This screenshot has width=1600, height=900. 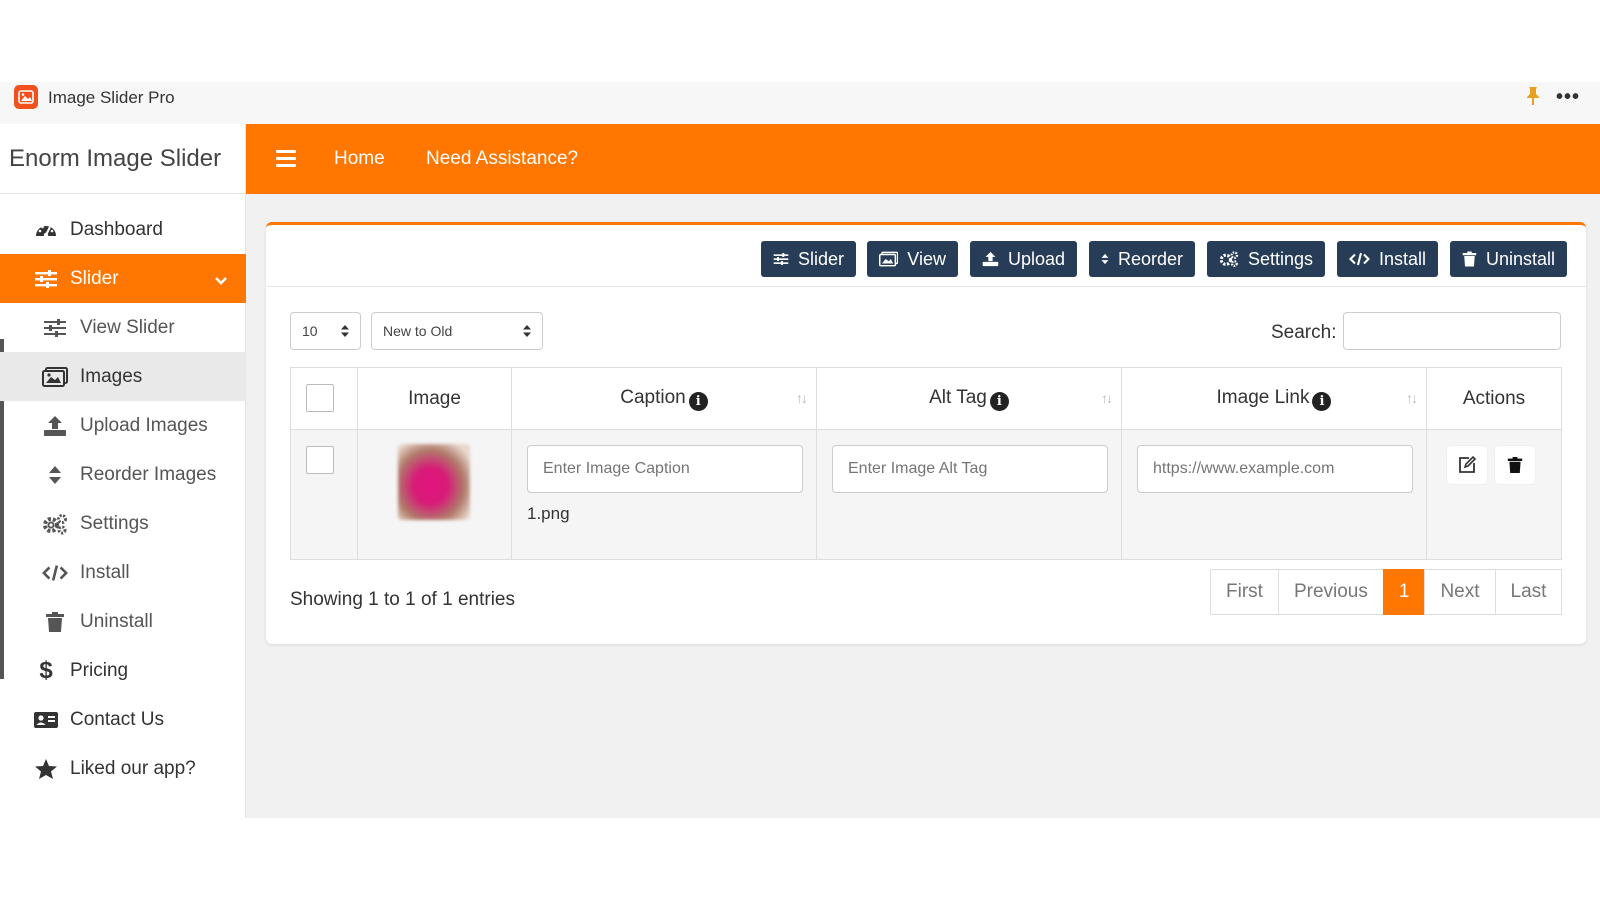 What do you see at coordinates (320, 398) in the screenshot?
I see `select-all-checkbox` at bounding box center [320, 398].